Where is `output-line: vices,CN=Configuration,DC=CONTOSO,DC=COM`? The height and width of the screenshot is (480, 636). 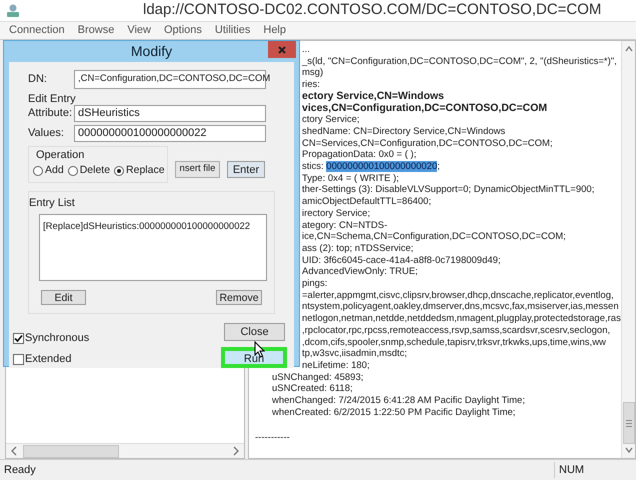
output-line: vices,CN=Configuration,DC=CONTOSO,DC=COM is located at coordinates (425, 108).